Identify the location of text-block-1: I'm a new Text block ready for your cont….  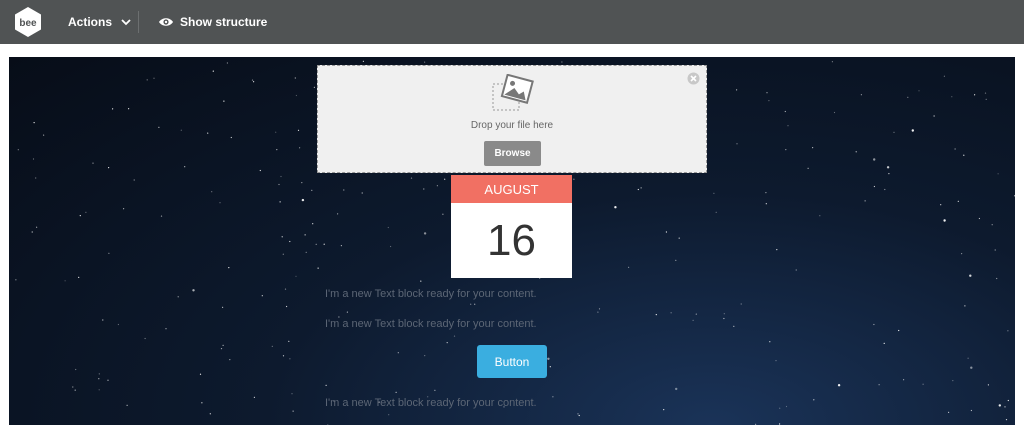
(431, 294).